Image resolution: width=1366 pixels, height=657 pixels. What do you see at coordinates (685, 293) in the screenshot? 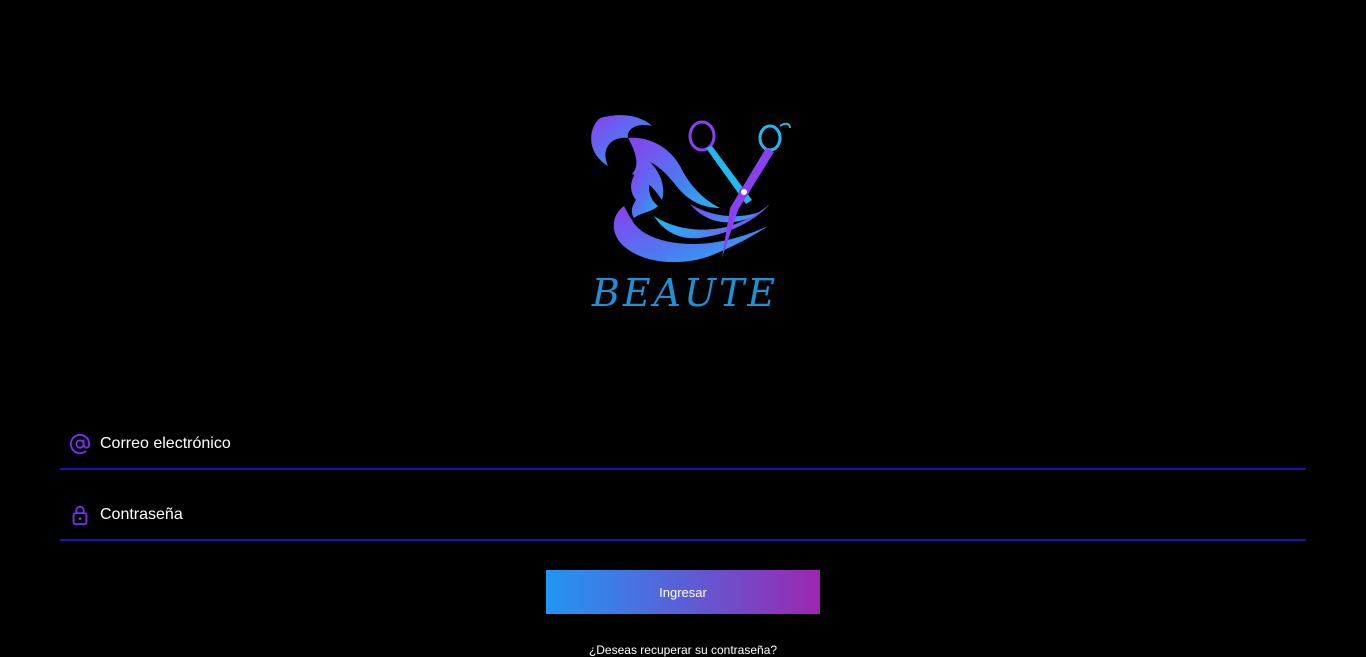
I see `brand-wordmark: BEAUTE` at bounding box center [685, 293].